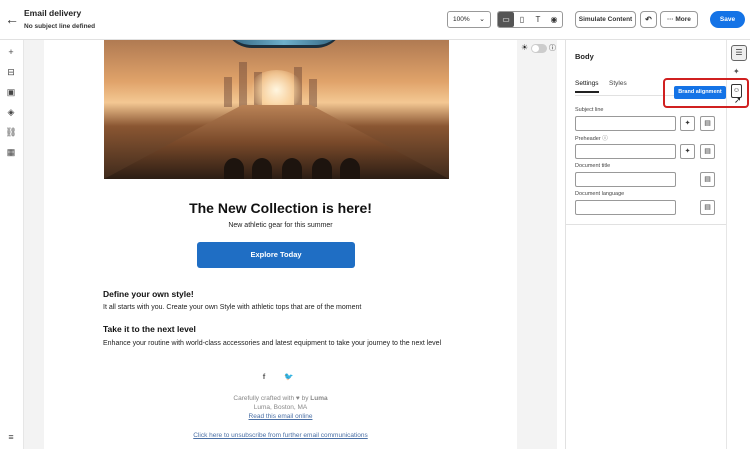  I want to click on tab-styles: Styles, so click(618, 85).